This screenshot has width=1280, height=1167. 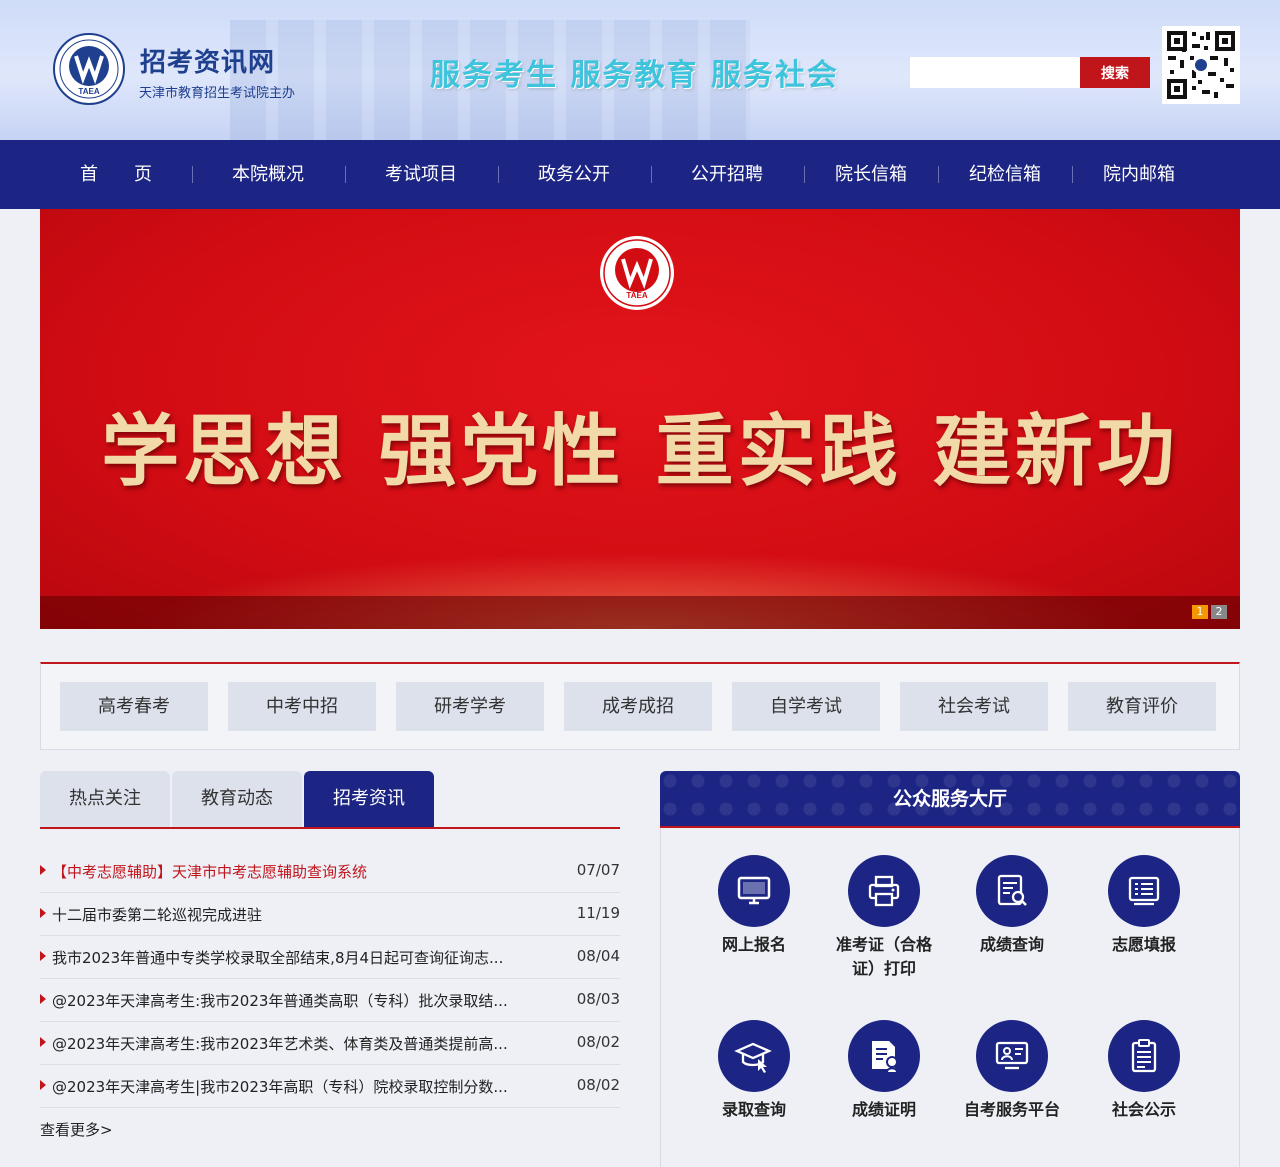 What do you see at coordinates (116, 174) in the screenshot?
I see `nav-item-home: 首 页` at bounding box center [116, 174].